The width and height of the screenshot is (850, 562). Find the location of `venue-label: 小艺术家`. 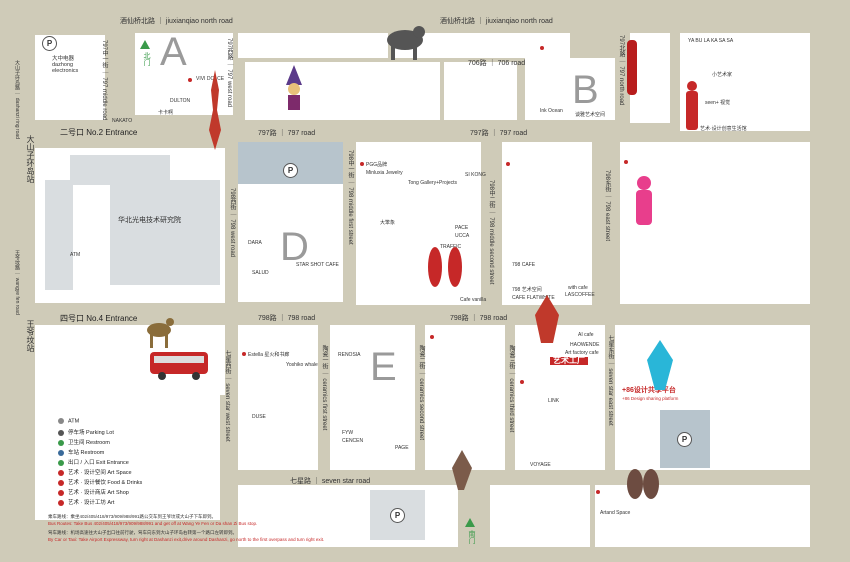

venue-label: 小艺术家 is located at coordinates (722, 75).